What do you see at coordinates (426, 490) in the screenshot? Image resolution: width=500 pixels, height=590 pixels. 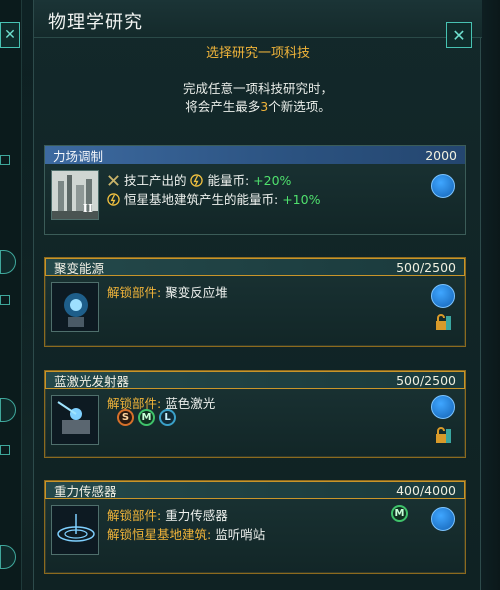 I see `tech-cost: 400/4000` at bounding box center [426, 490].